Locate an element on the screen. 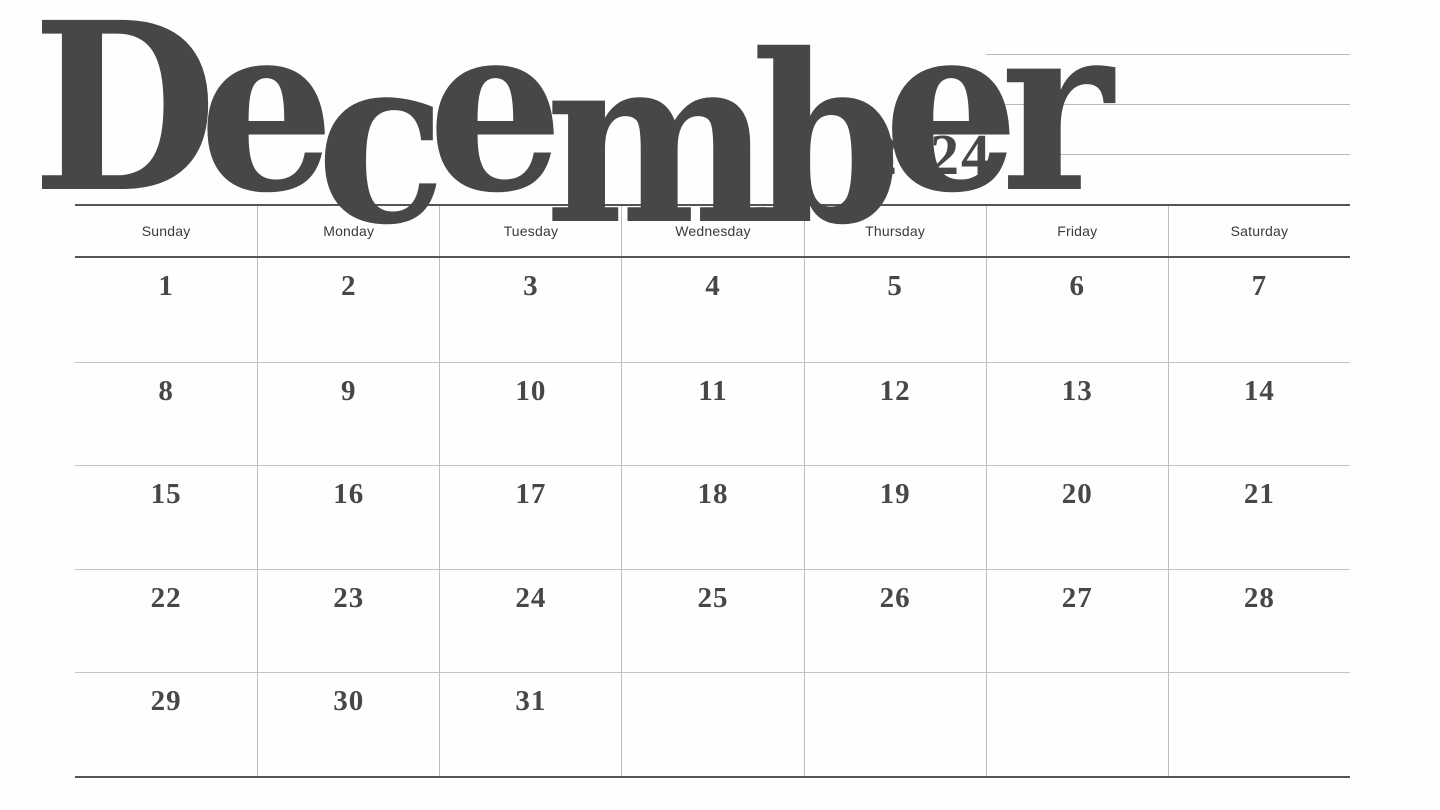 Image resolution: width=1440 pixels, height=810 pixels. day-cell: 8 is located at coordinates (166, 413).